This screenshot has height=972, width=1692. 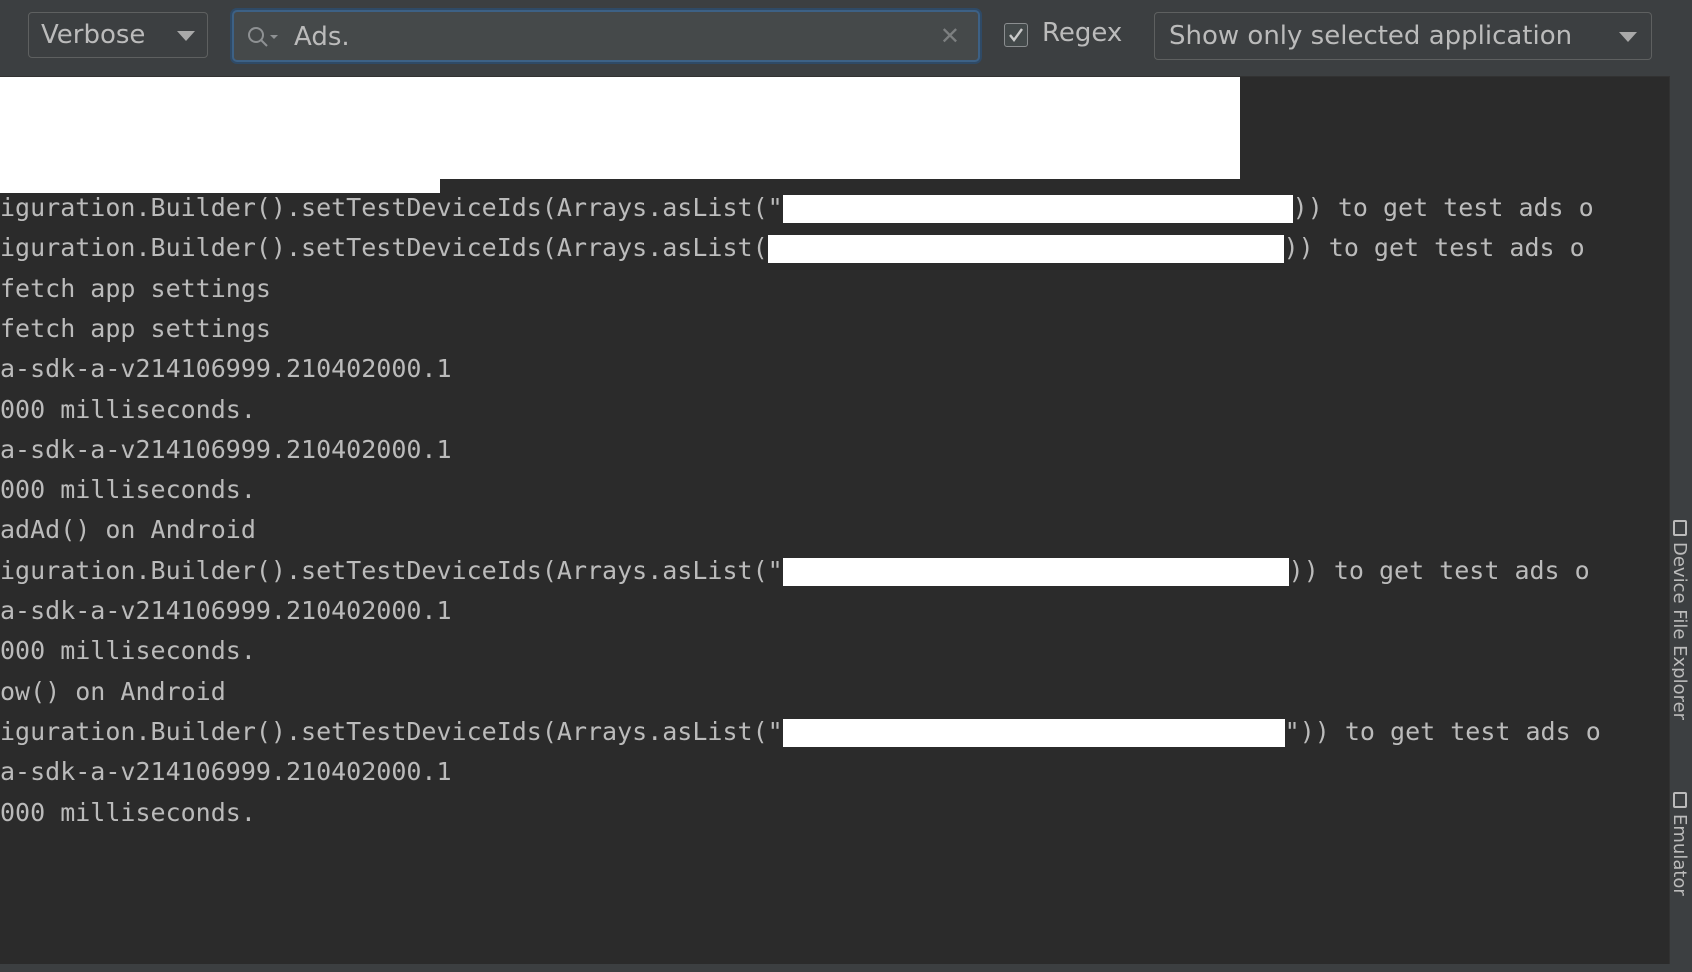 I want to click on log-level-dropdown: Verbose, so click(x=118, y=35).